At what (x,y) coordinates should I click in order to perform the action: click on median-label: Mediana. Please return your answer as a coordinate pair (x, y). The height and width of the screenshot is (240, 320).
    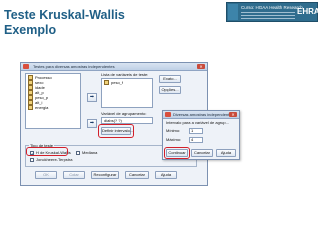
    Looking at the image, I should click on (90, 152).